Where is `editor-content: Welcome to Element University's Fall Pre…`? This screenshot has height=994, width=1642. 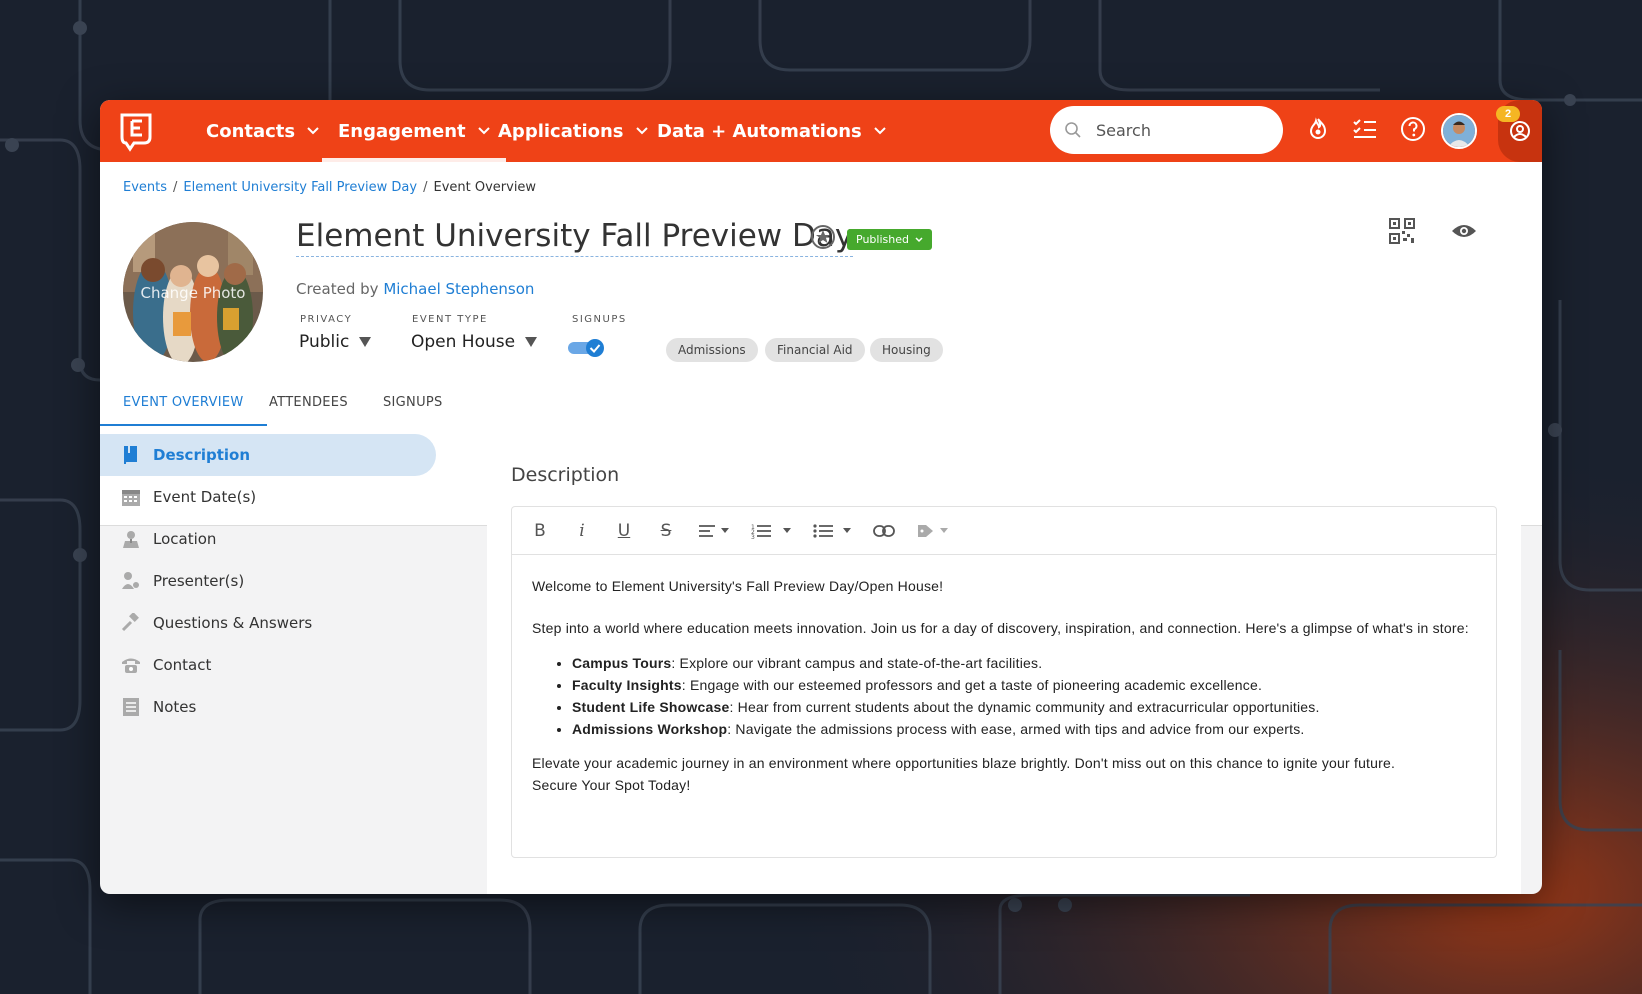 editor-content: Welcome to Element University's Fall Pre… is located at coordinates (1004, 675).